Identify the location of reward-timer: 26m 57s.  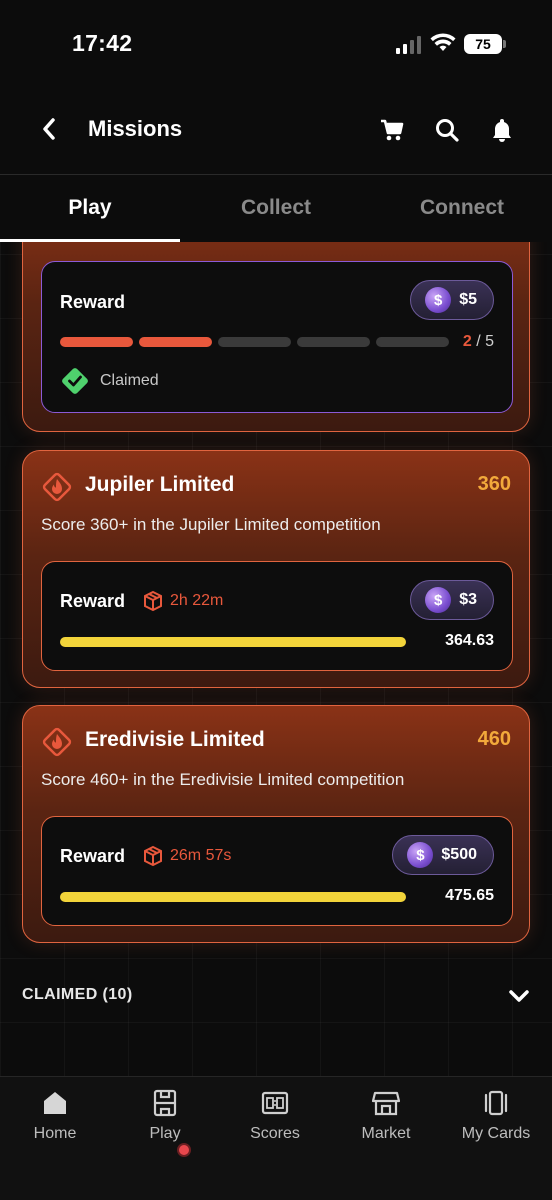
(186, 856).